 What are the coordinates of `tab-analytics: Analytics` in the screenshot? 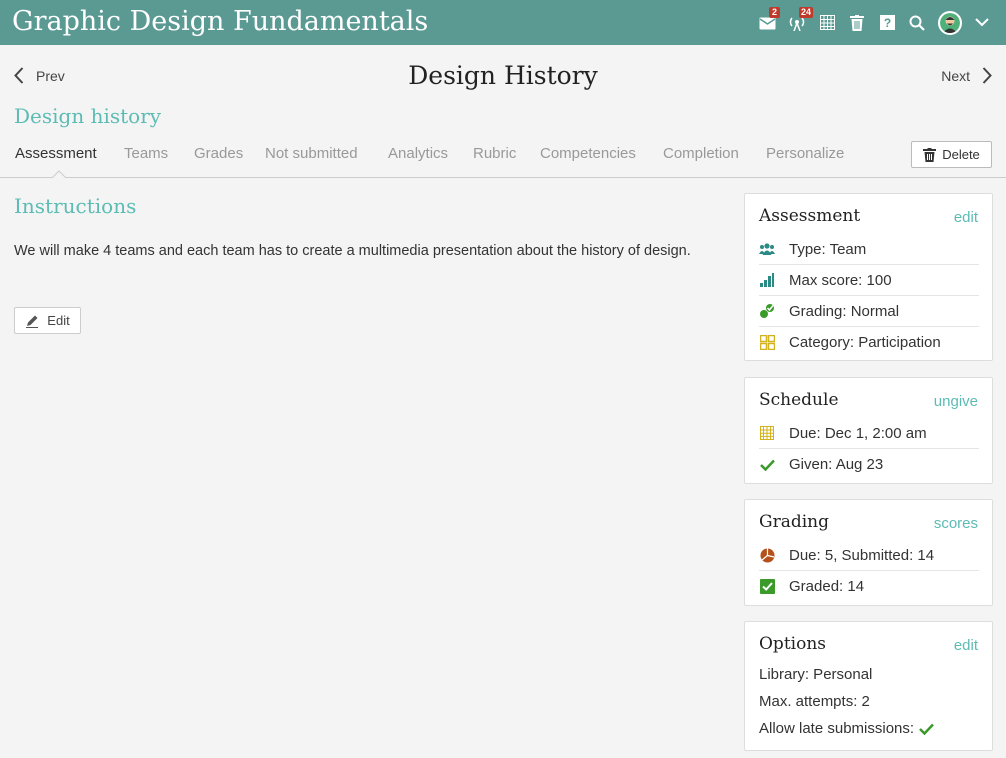 It's located at (418, 153).